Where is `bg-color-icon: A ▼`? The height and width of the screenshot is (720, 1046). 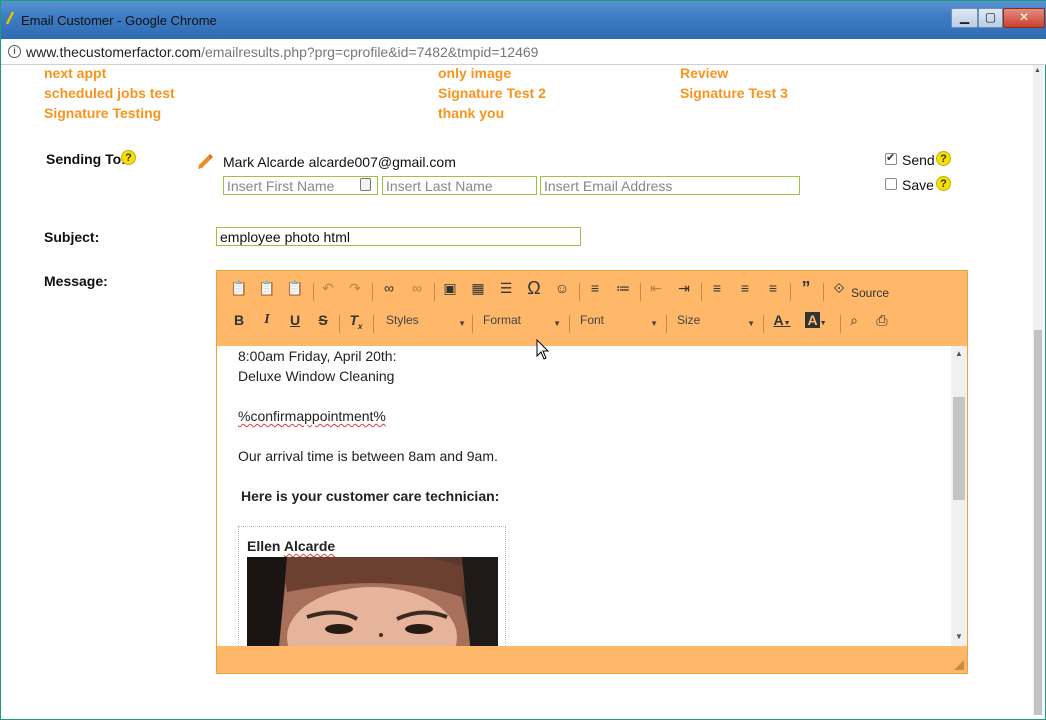 bg-color-icon: A ▼ is located at coordinates (816, 320).